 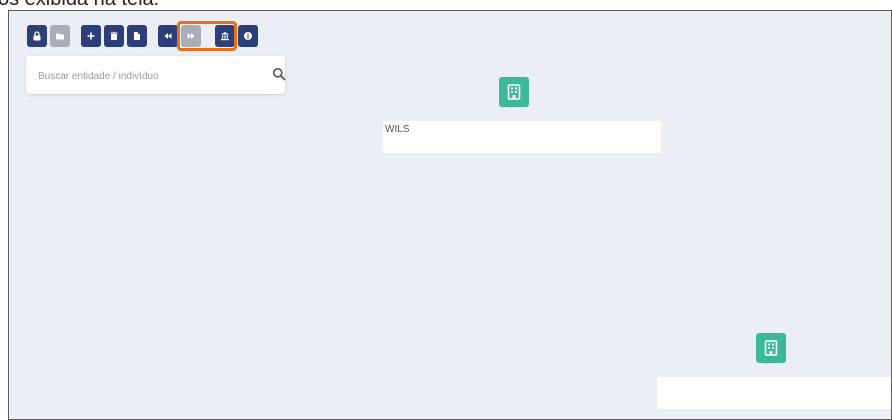 I want to click on undo-icon, so click(x=168, y=36).